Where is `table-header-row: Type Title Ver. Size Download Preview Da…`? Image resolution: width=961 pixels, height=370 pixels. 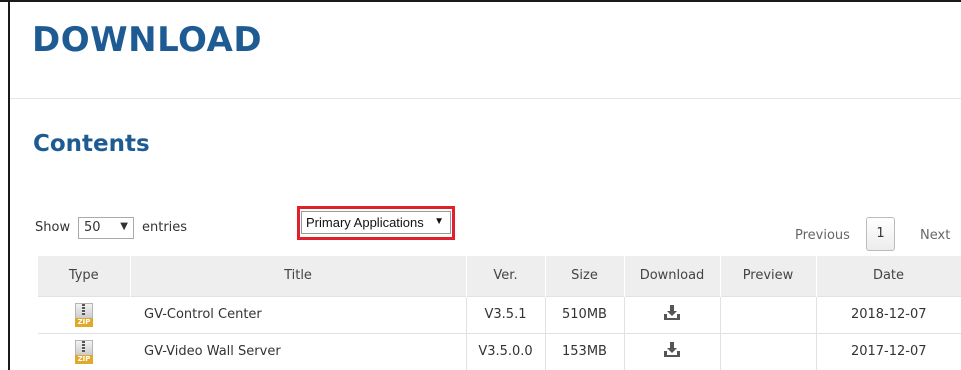 table-header-row: Type Title Ver. Size Download Preview Da… is located at coordinates (499, 276).